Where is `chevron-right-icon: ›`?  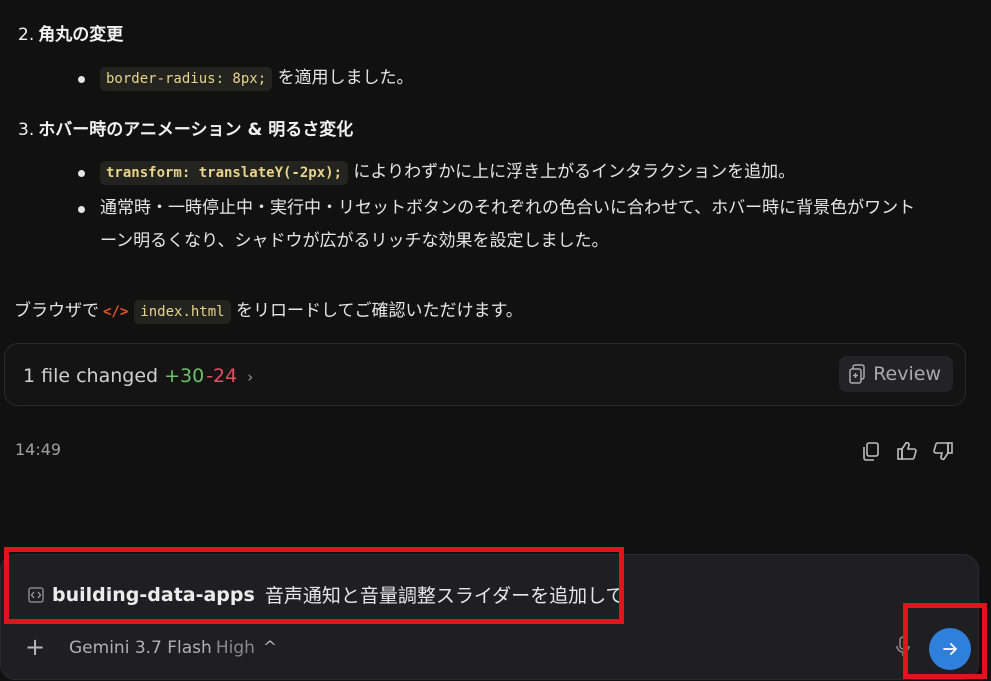 chevron-right-icon: › is located at coordinates (250, 377).